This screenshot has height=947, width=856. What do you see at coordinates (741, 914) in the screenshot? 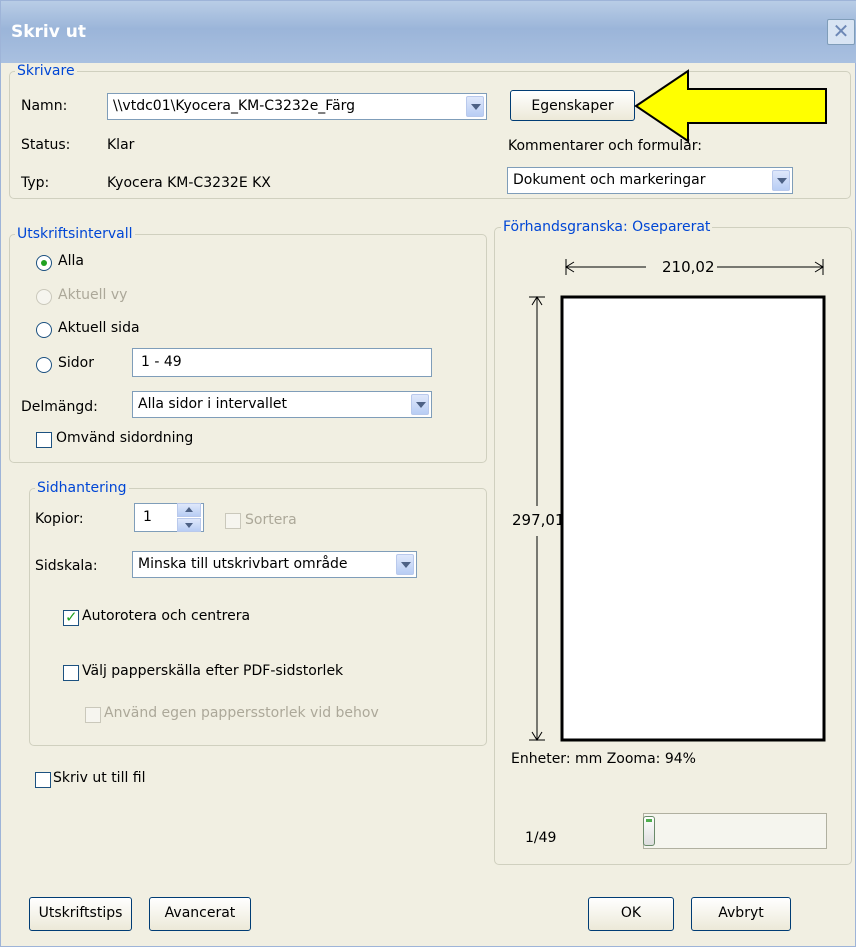
I see `cancel-button: Avbryt` at bounding box center [741, 914].